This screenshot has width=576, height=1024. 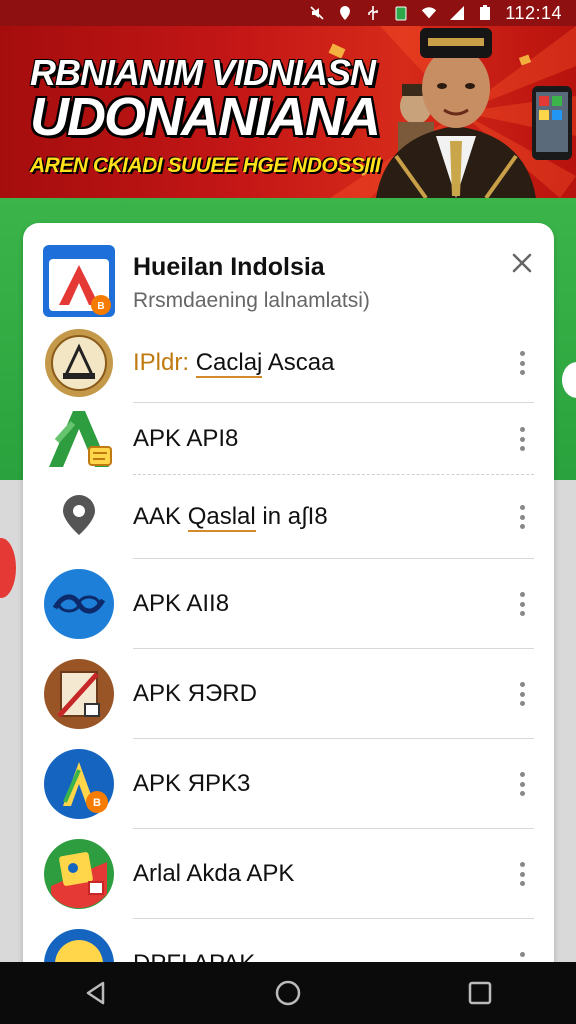 I want to click on location-pin-icon, so click(x=79, y=515).